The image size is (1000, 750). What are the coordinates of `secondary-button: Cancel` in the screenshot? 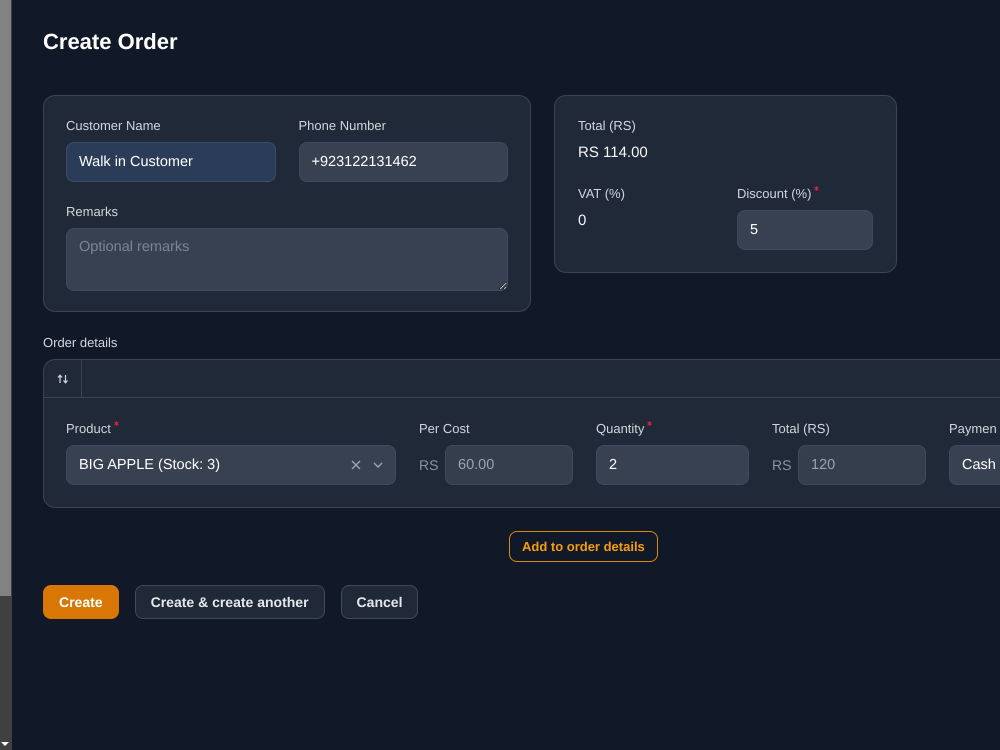 It's located at (379, 602).